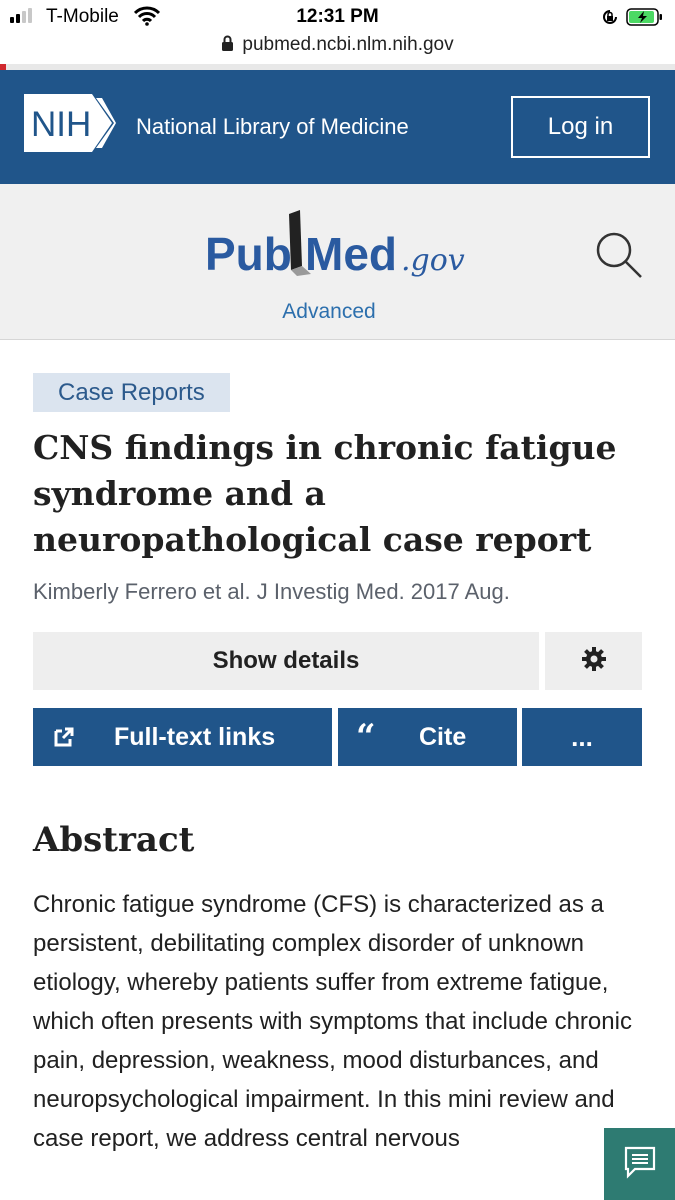 This screenshot has width=675, height=1200. I want to click on search-icon, so click(619, 257).